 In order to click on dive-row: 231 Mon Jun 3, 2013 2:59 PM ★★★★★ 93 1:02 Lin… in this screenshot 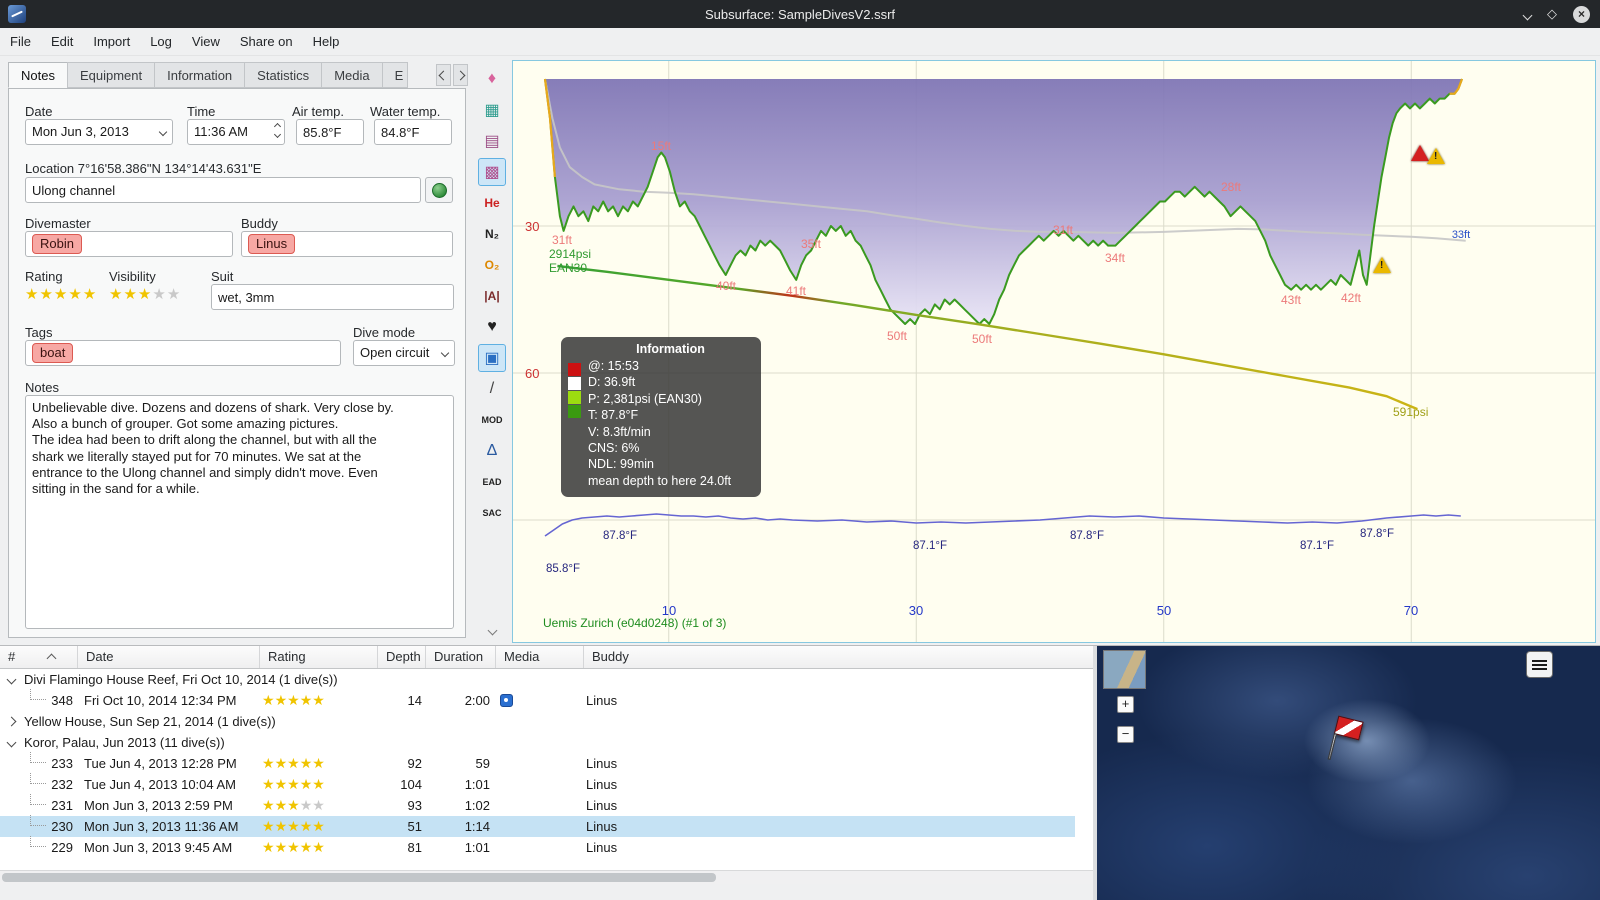, I will do `click(537, 805)`.